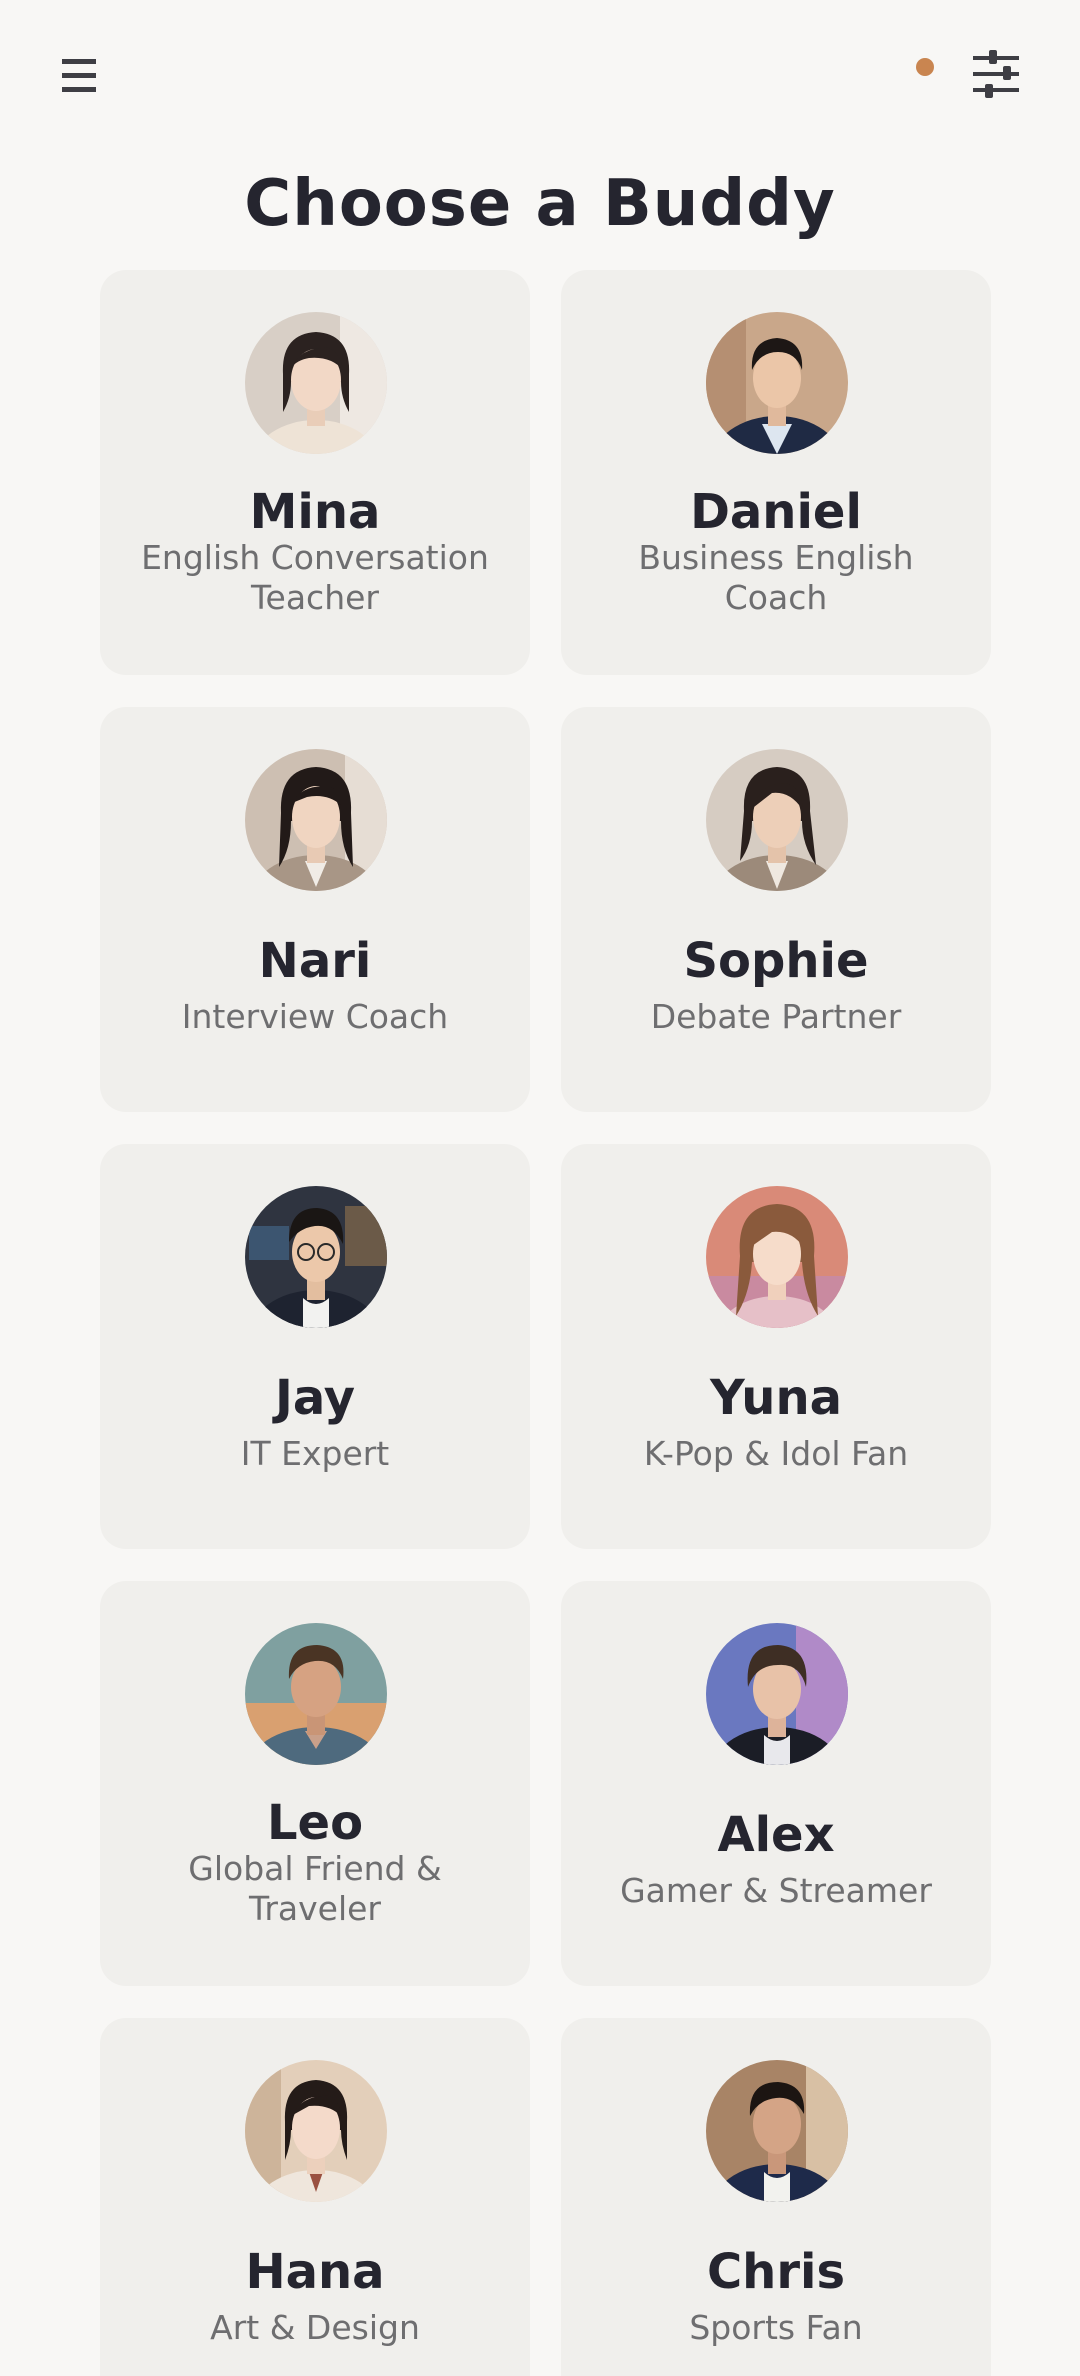 The width and height of the screenshot is (1080, 2376). I want to click on buddy-card-yuna: Yuna K-Pop & Idol Fan, so click(776, 1346).